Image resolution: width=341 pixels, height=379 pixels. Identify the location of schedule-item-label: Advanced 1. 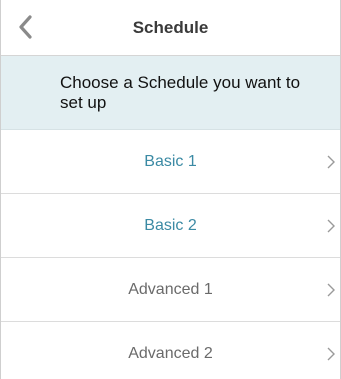
(170, 289).